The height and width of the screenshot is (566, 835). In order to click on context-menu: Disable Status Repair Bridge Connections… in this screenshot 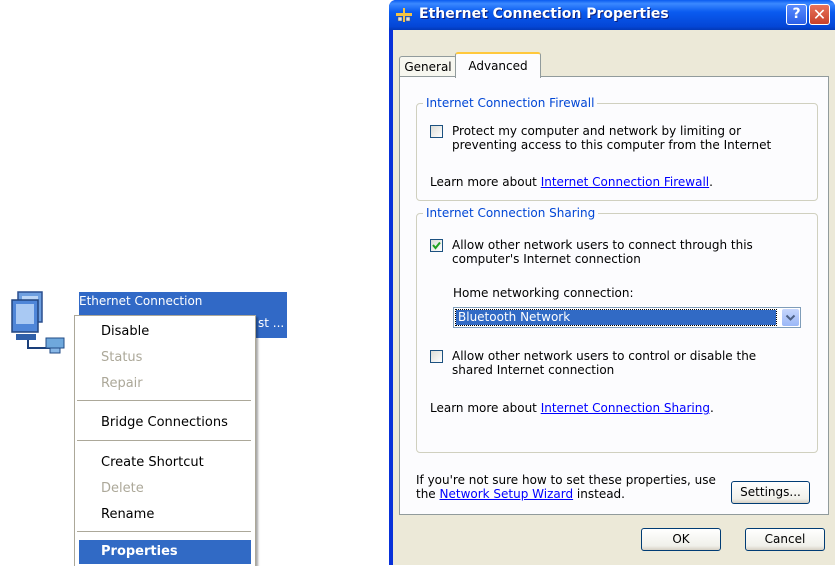, I will do `click(165, 440)`.